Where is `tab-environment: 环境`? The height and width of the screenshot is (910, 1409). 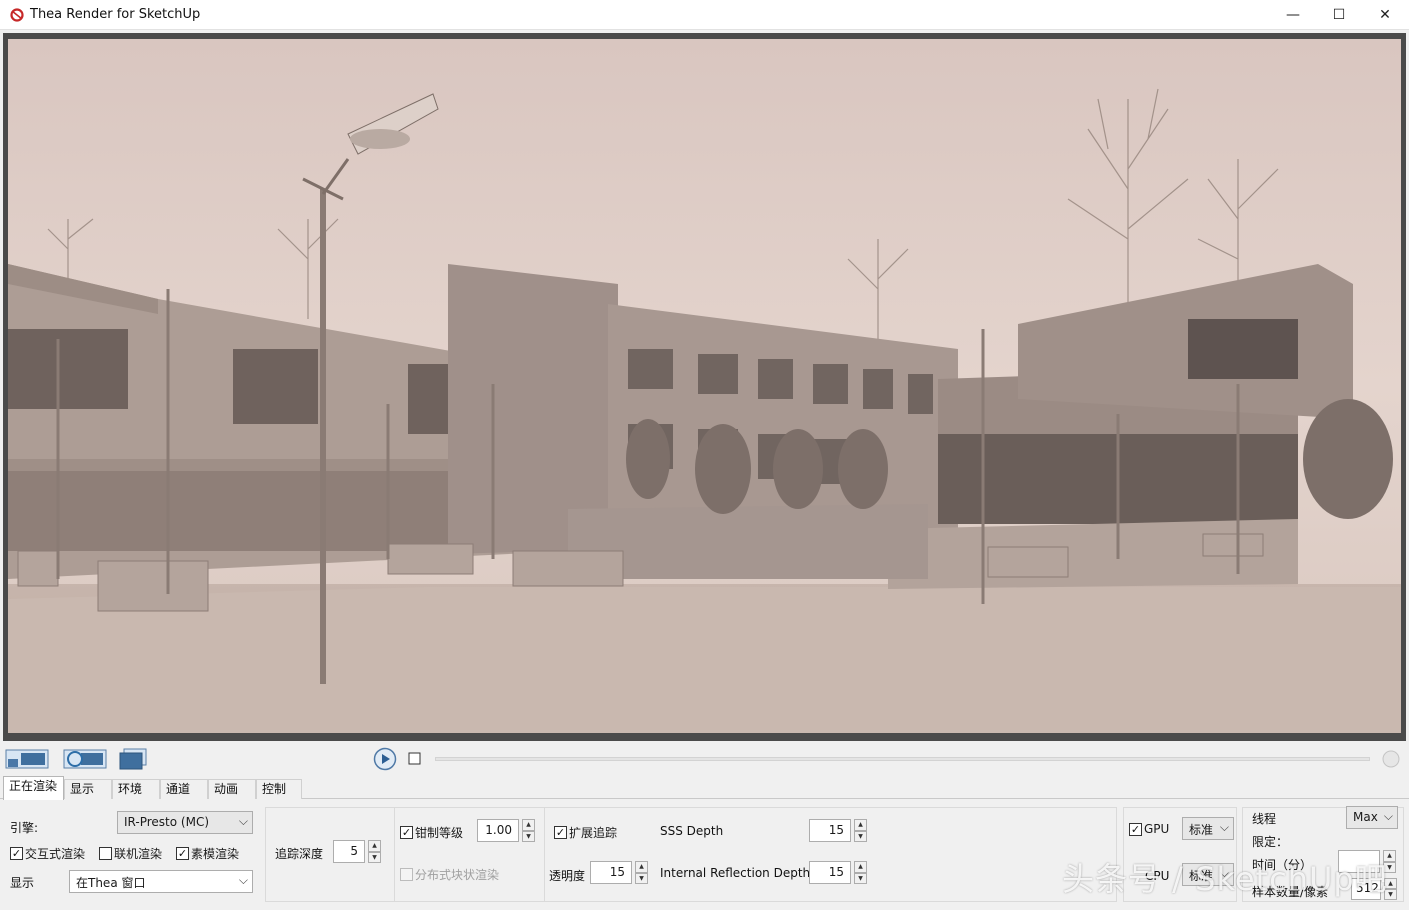 tab-environment: 环境 is located at coordinates (136, 789).